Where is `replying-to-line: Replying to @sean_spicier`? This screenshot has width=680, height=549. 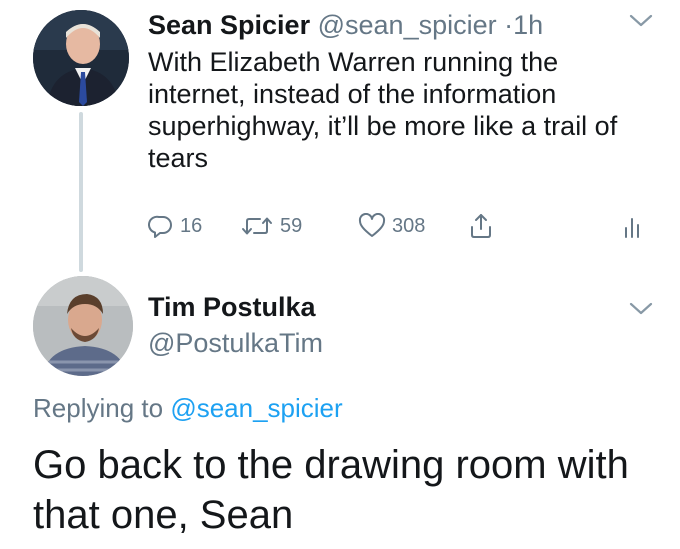 replying-to-line: Replying to @sean_spicier is located at coordinates (188, 408).